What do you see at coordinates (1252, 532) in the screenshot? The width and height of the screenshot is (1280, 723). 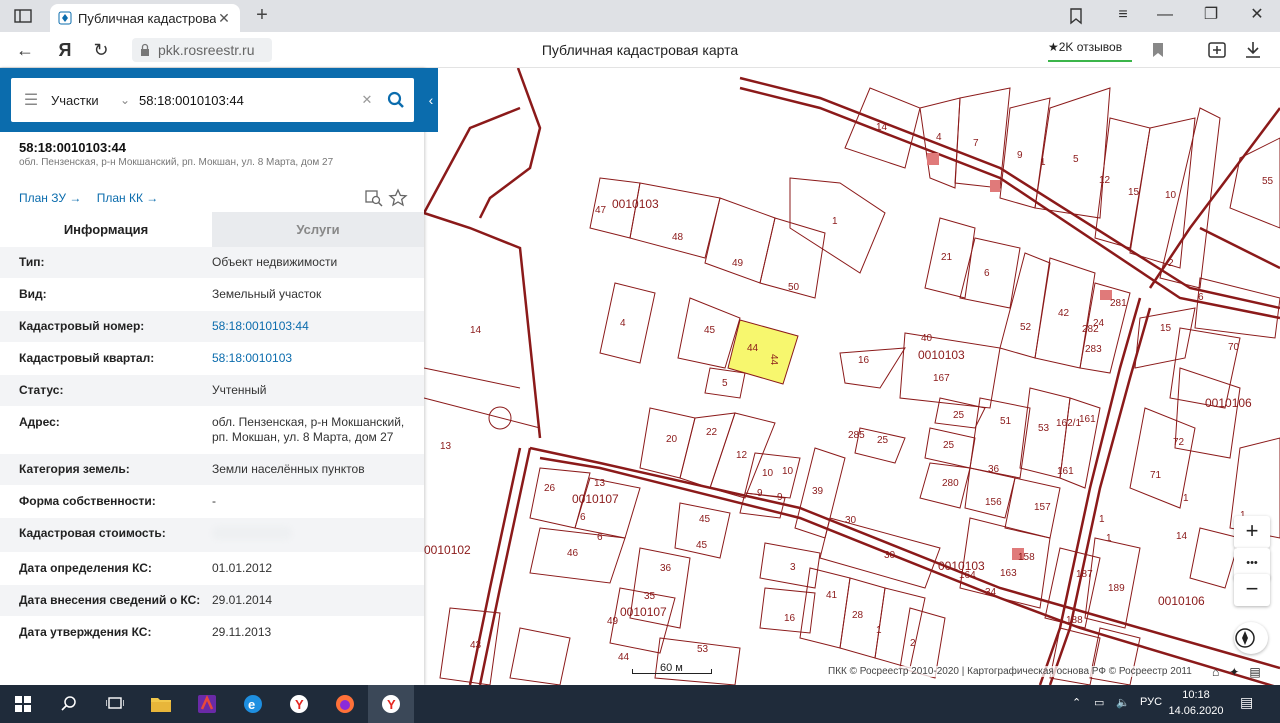 I see `zoom-in-button: +` at bounding box center [1252, 532].